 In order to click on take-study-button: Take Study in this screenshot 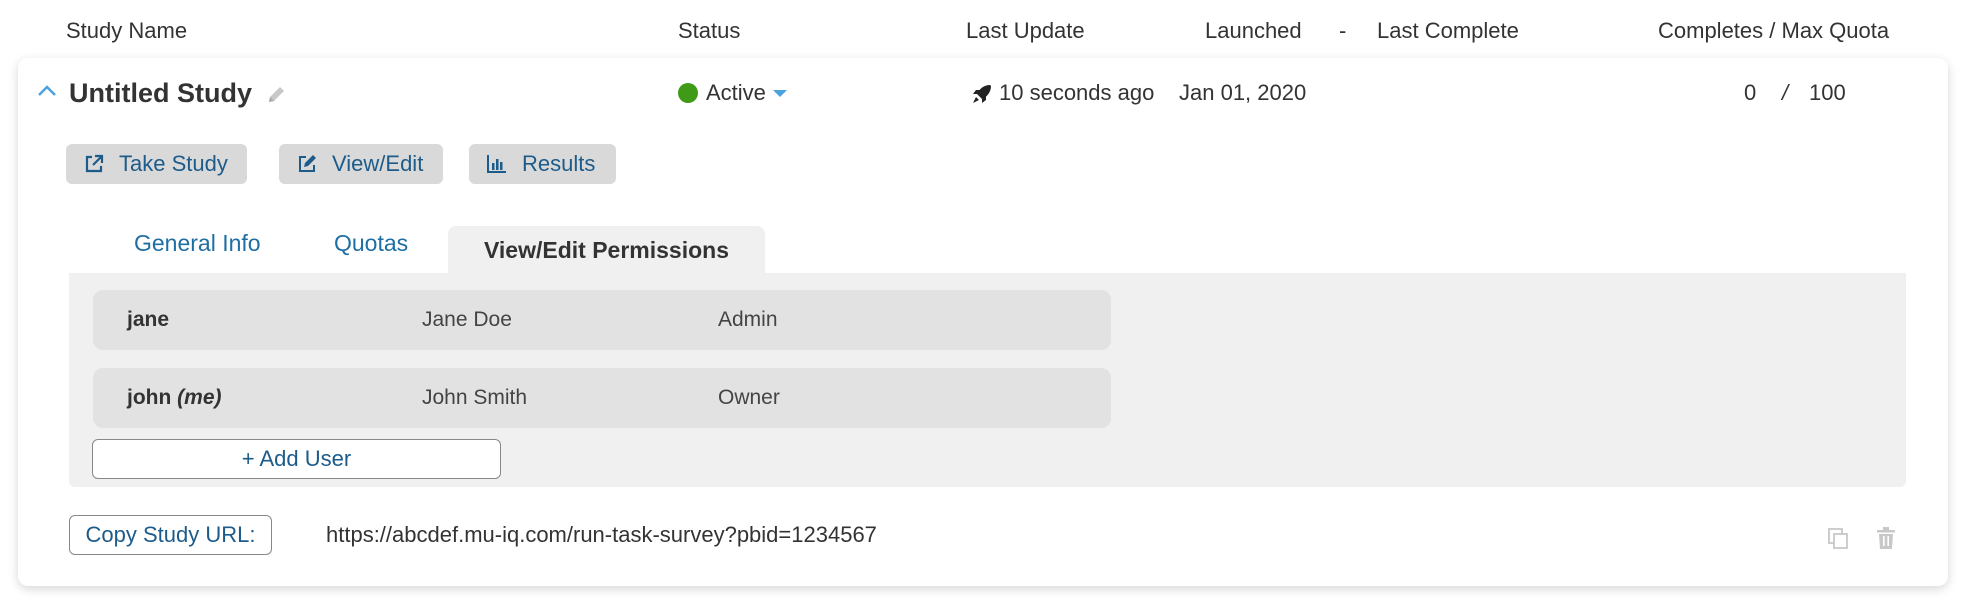, I will do `click(156, 164)`.